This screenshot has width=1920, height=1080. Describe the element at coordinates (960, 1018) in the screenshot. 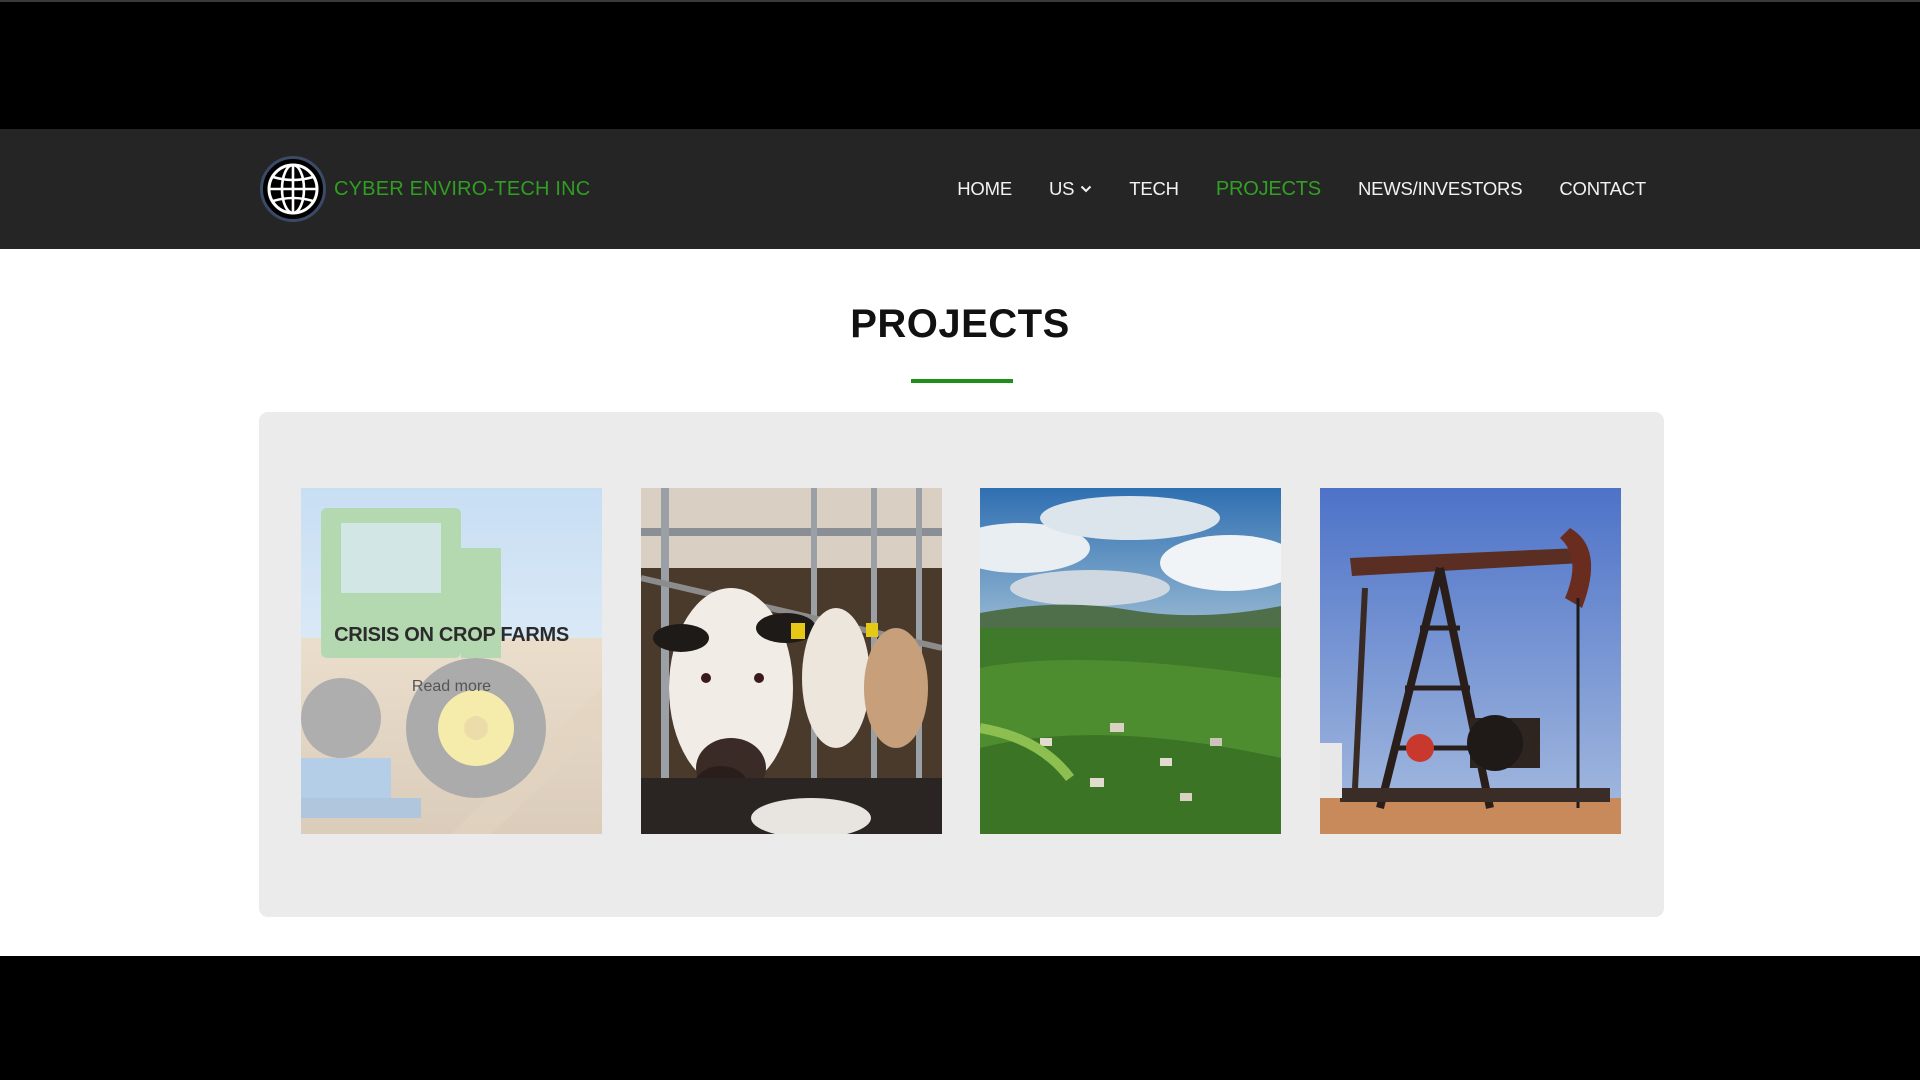

I see `bottom-band` at that location.